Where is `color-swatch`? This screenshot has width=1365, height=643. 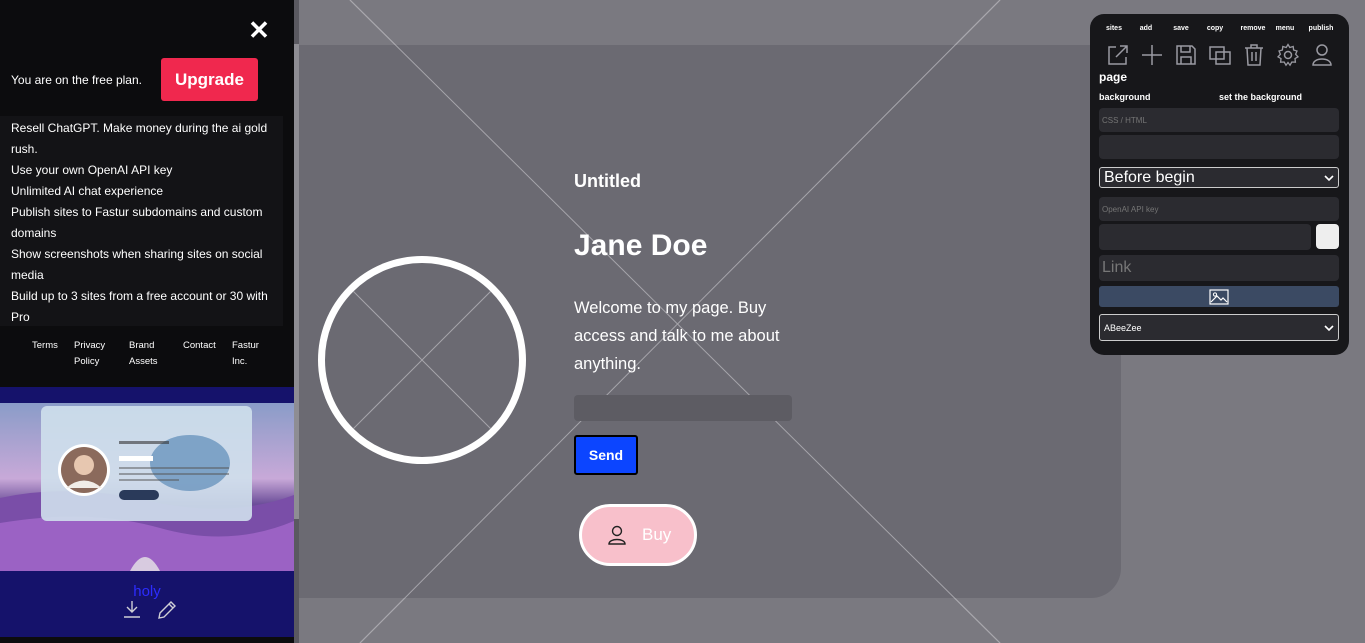 color-swatch is located at coordinates (1327, 236).